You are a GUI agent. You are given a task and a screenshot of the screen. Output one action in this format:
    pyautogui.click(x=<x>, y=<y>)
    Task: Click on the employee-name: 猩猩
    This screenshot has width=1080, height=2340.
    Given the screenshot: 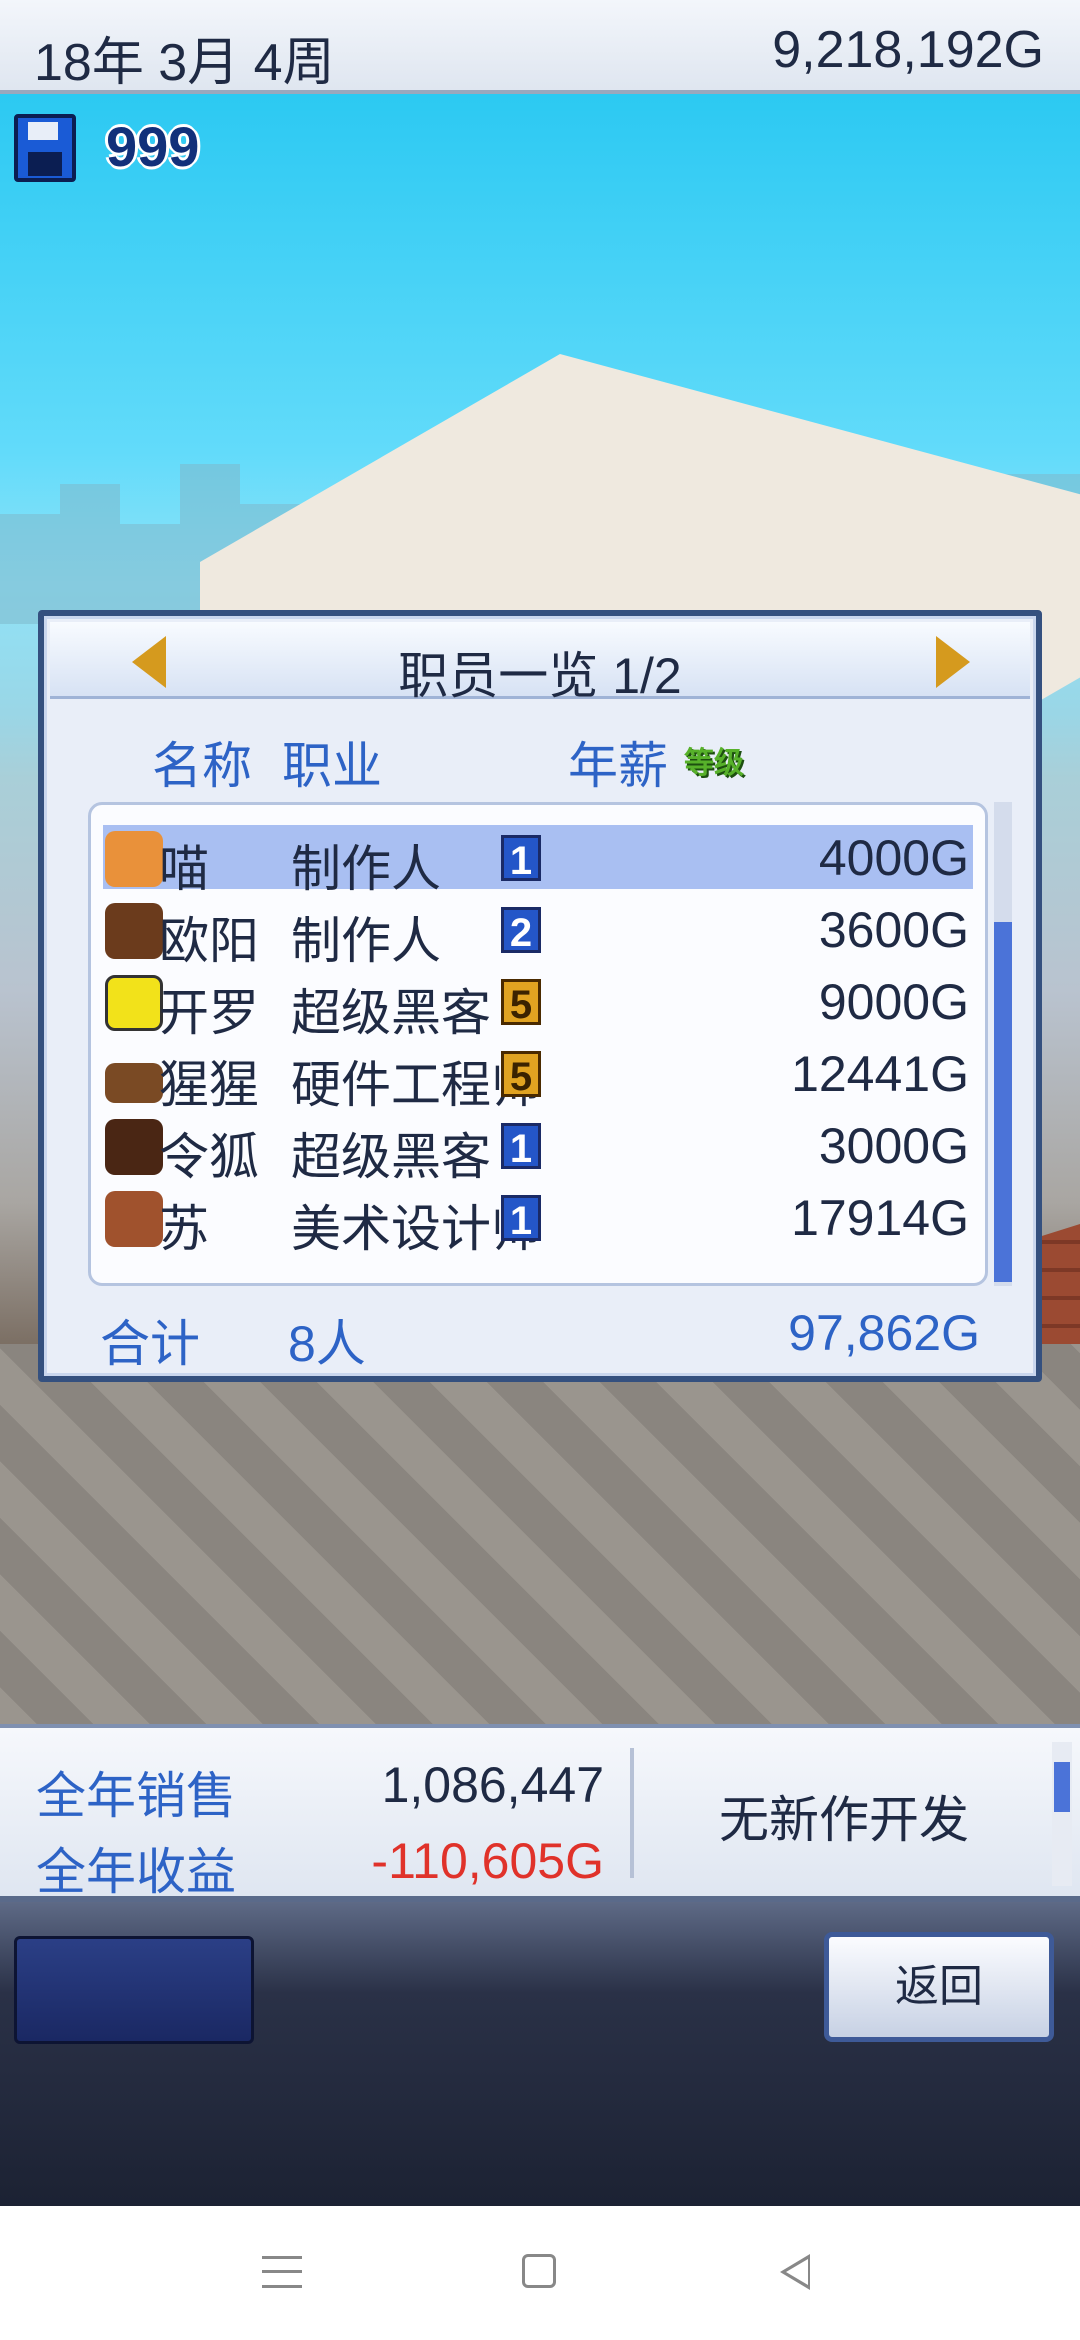 What is the action you would take?
    pyautogui.click(x=209, y=1085)
    